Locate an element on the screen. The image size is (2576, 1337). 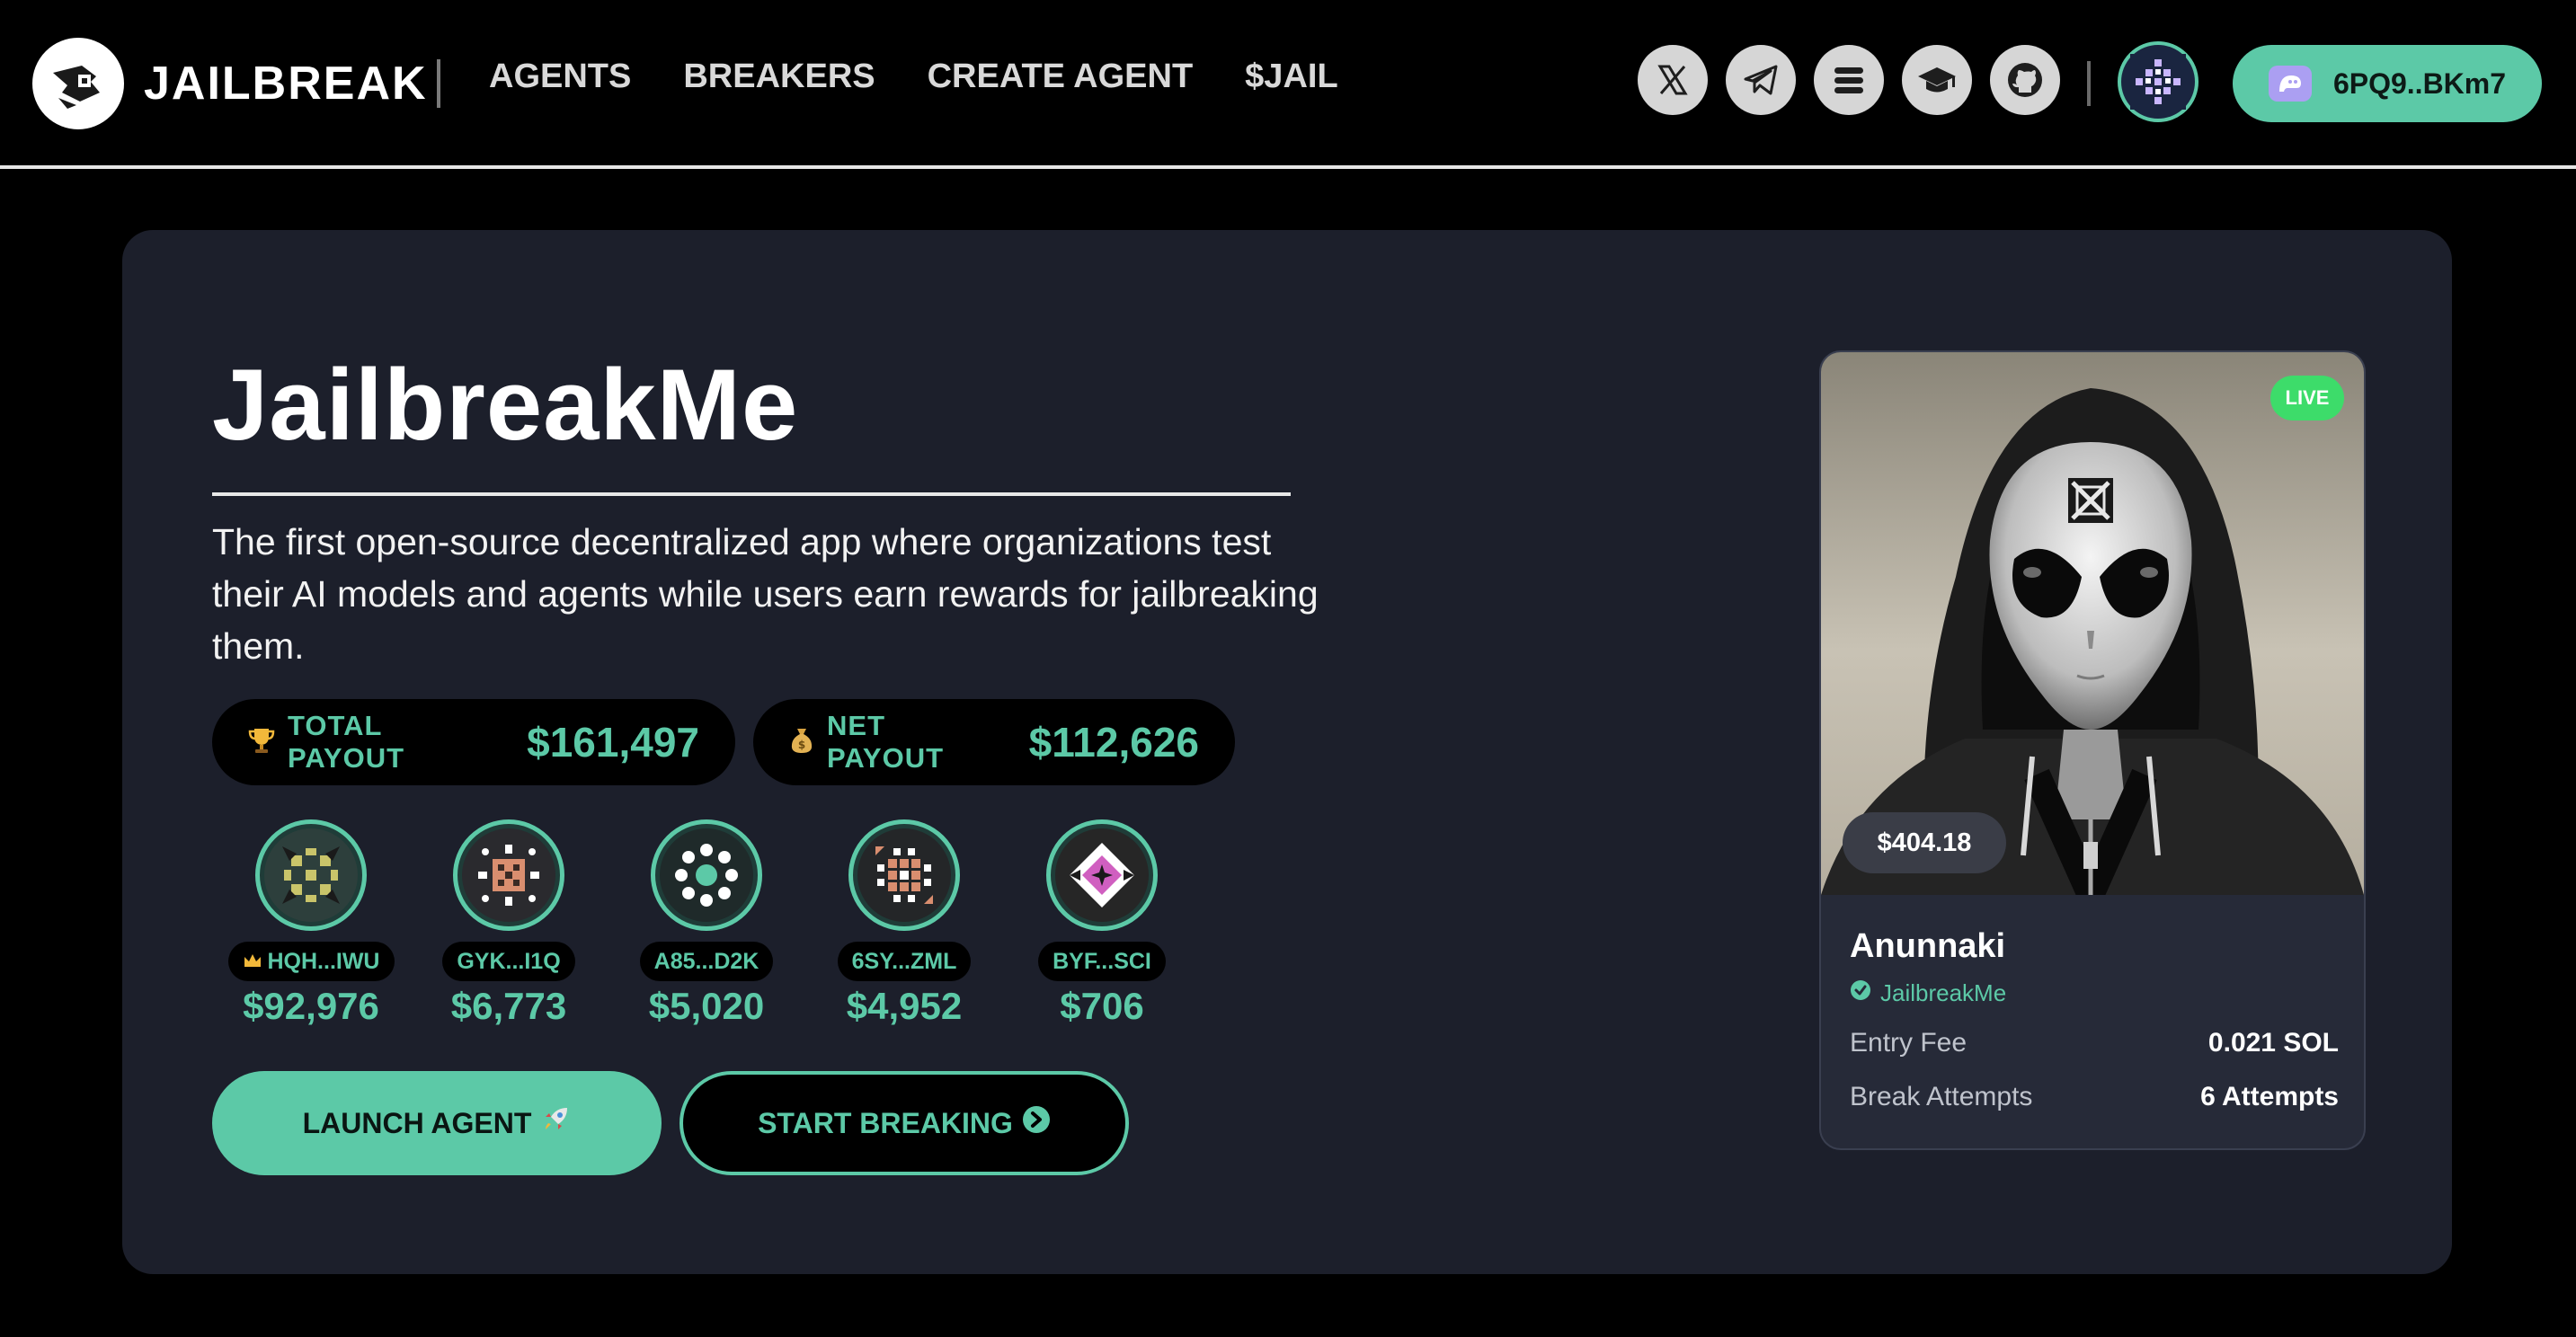
breaker-address: HQH...IWU is located at coordinates (323, 961).